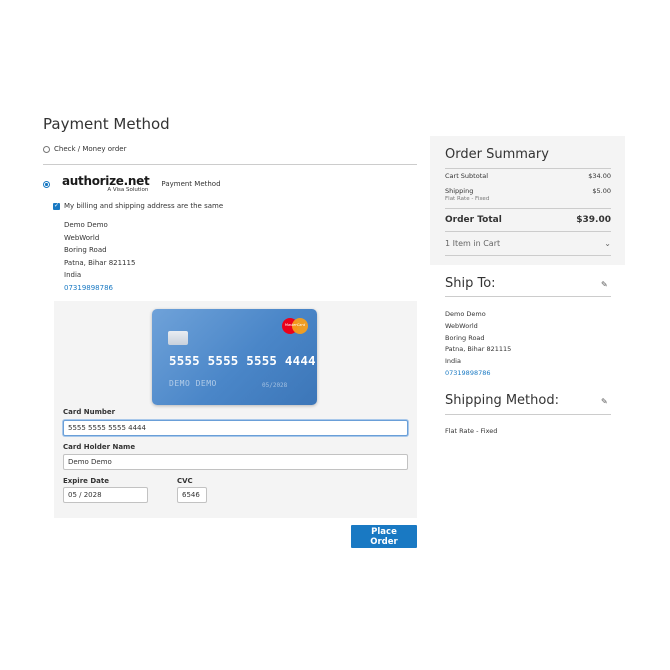 This screenshot has width=670, height=670. Describe the element at coordinates (502, 400) in the screenshot. I see `shipping-method-title: Shipping Method:` at that location.